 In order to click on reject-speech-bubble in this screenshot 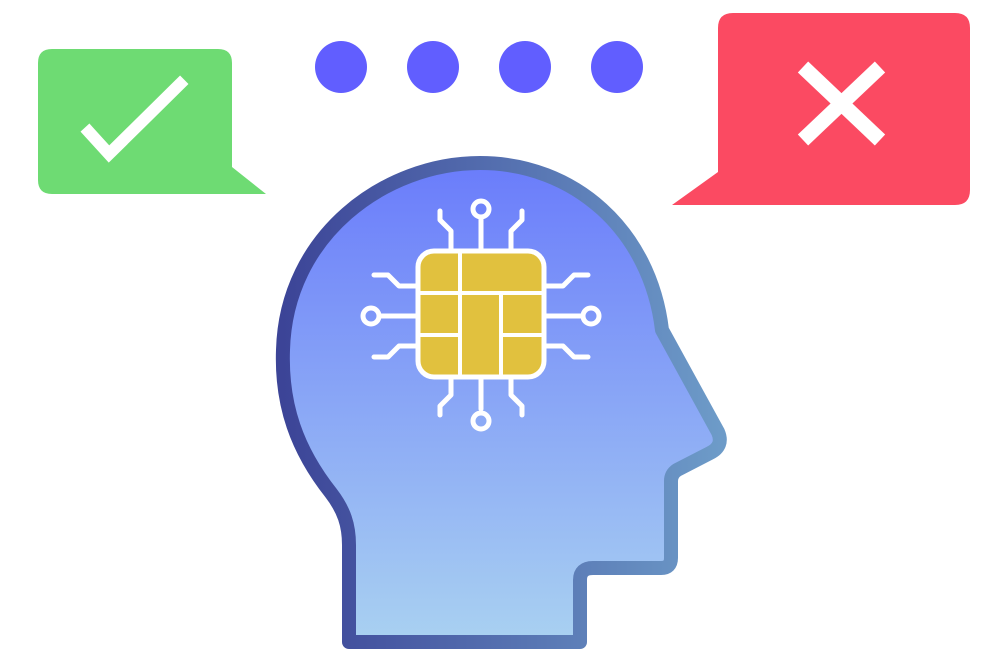, I will do `click(821, 109)`.